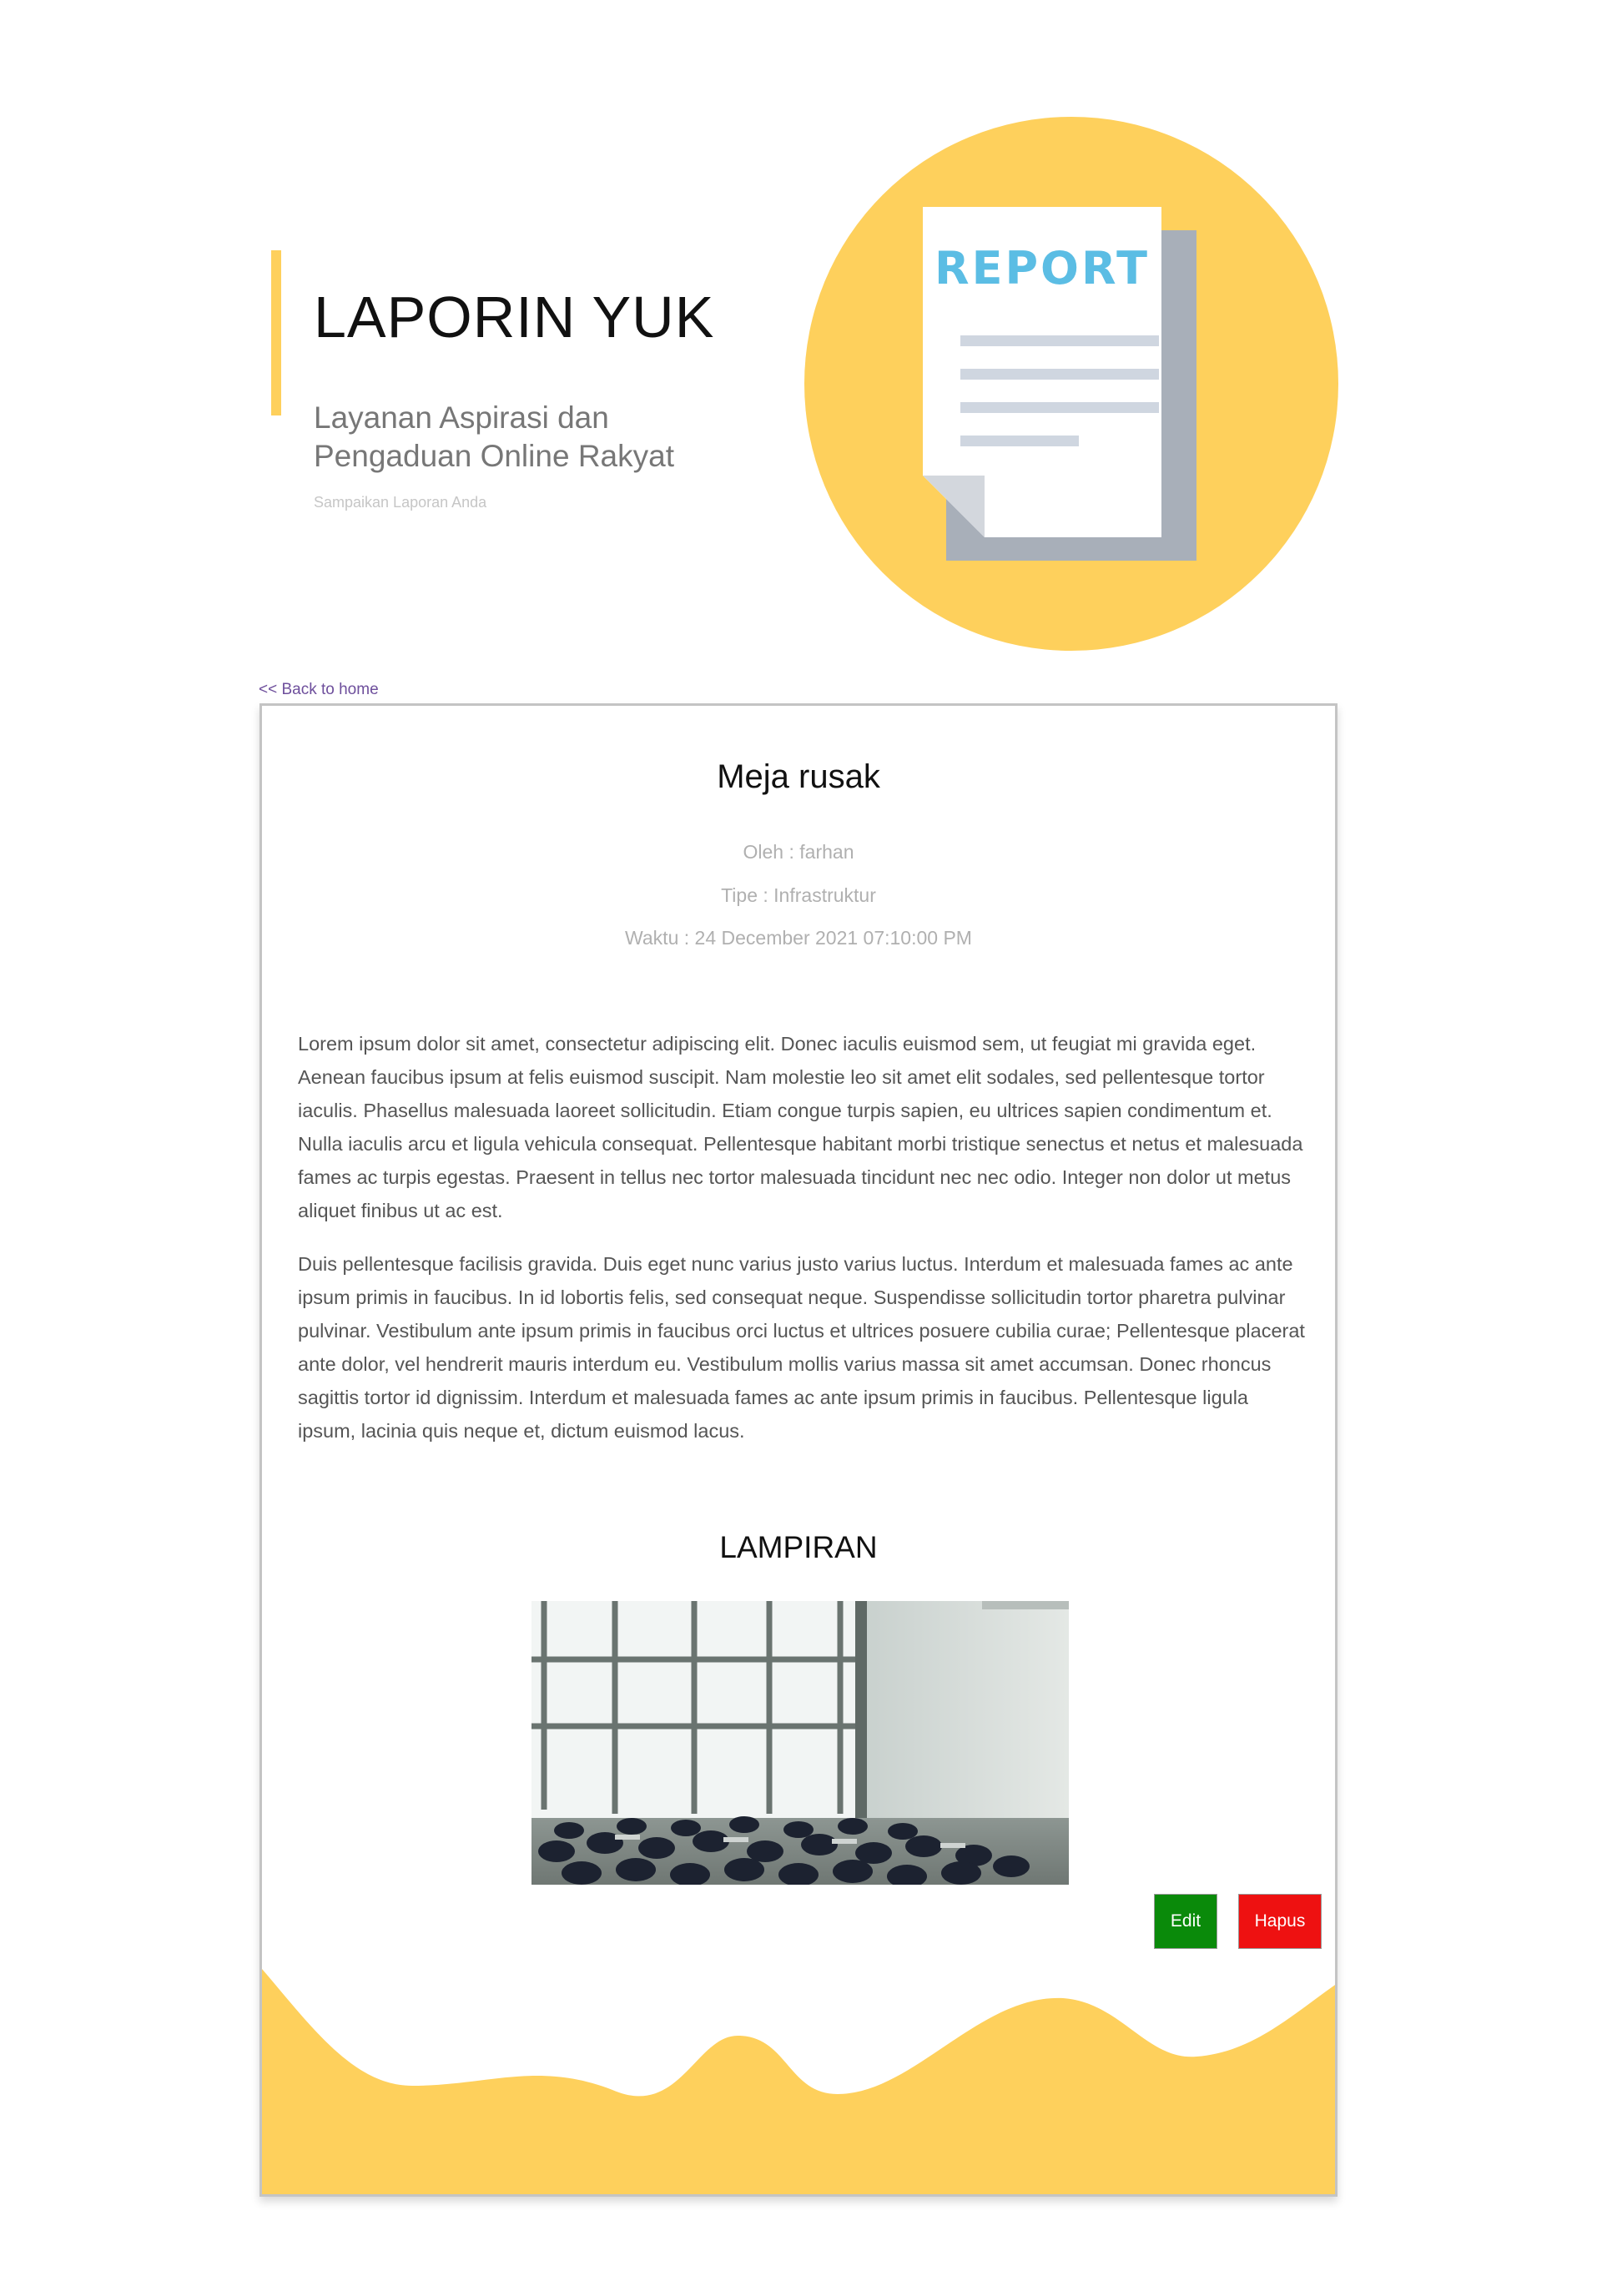 This screenshot has width=1602, height=2296. Describe the element at coordinates (798, 776) in the screenshot. I see `report-title: Meja rusak` at that location.